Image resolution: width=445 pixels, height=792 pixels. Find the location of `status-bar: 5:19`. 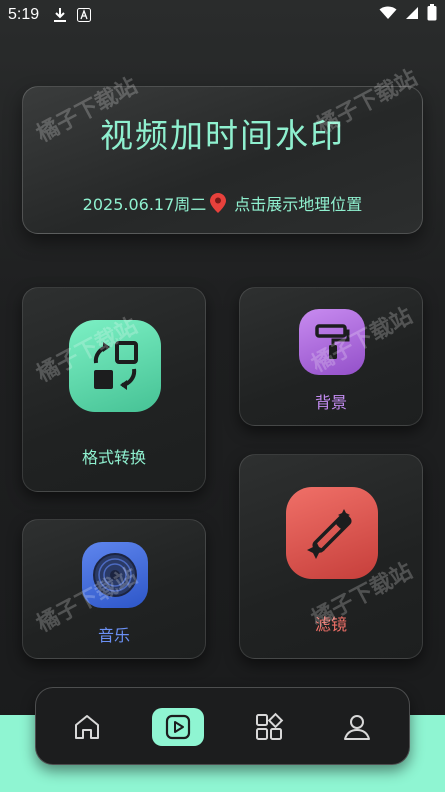

status-bar: 5:19 is located at coordinates (222, 15).